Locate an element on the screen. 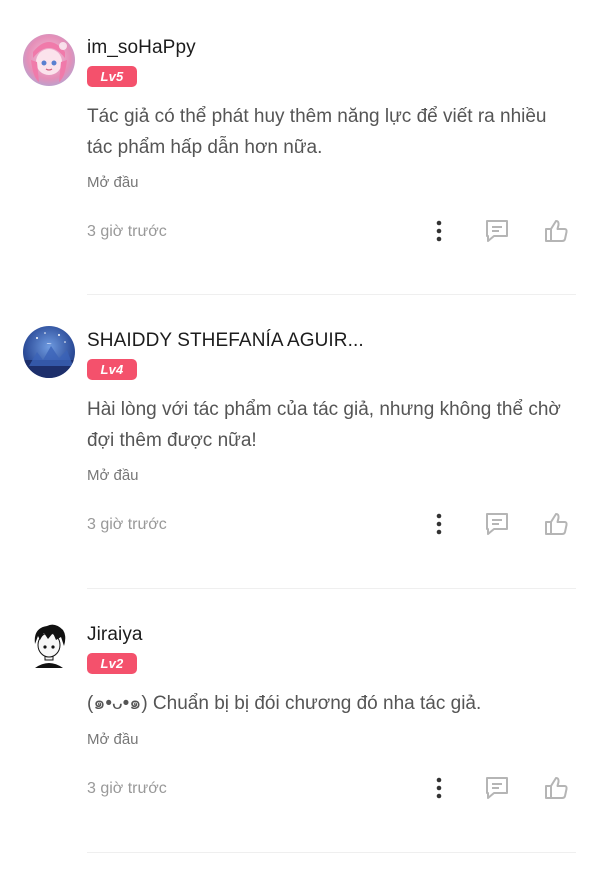 The width and height of the screenshot is (600, 873). username: Jiraiya is located at coordinates (115, 635).